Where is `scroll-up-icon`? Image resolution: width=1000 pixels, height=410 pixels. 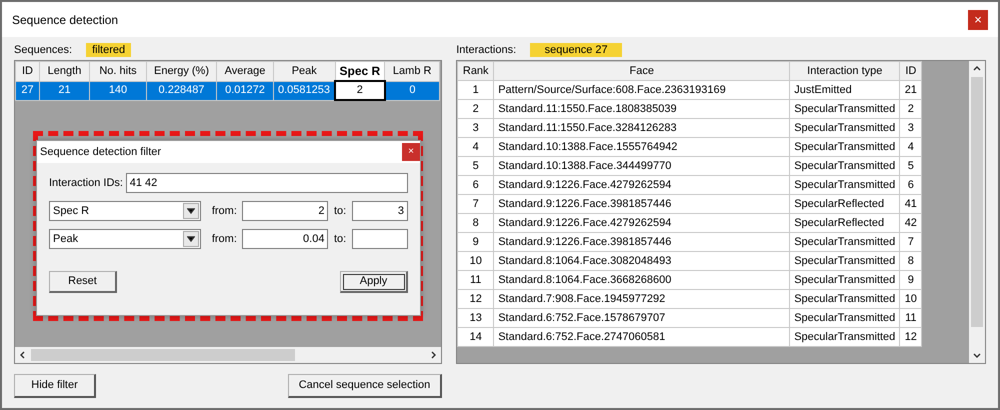 scroll-up-icon is located at coordinates (977, 69).